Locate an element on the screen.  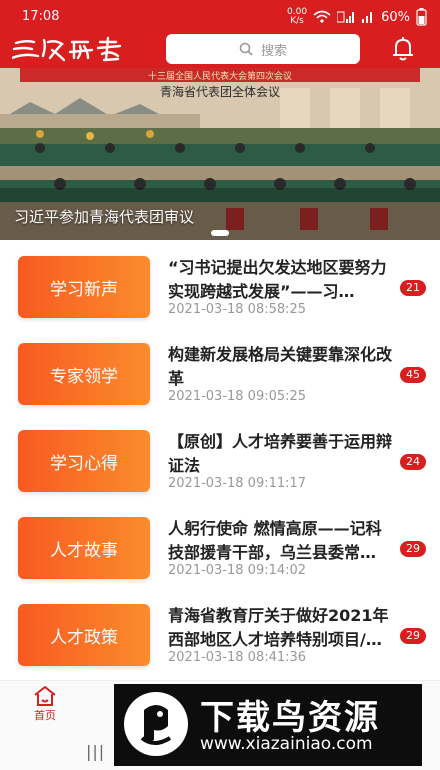
status-bar: 17:08 0.00 K/s 60% is located at coordinates (220, 16).